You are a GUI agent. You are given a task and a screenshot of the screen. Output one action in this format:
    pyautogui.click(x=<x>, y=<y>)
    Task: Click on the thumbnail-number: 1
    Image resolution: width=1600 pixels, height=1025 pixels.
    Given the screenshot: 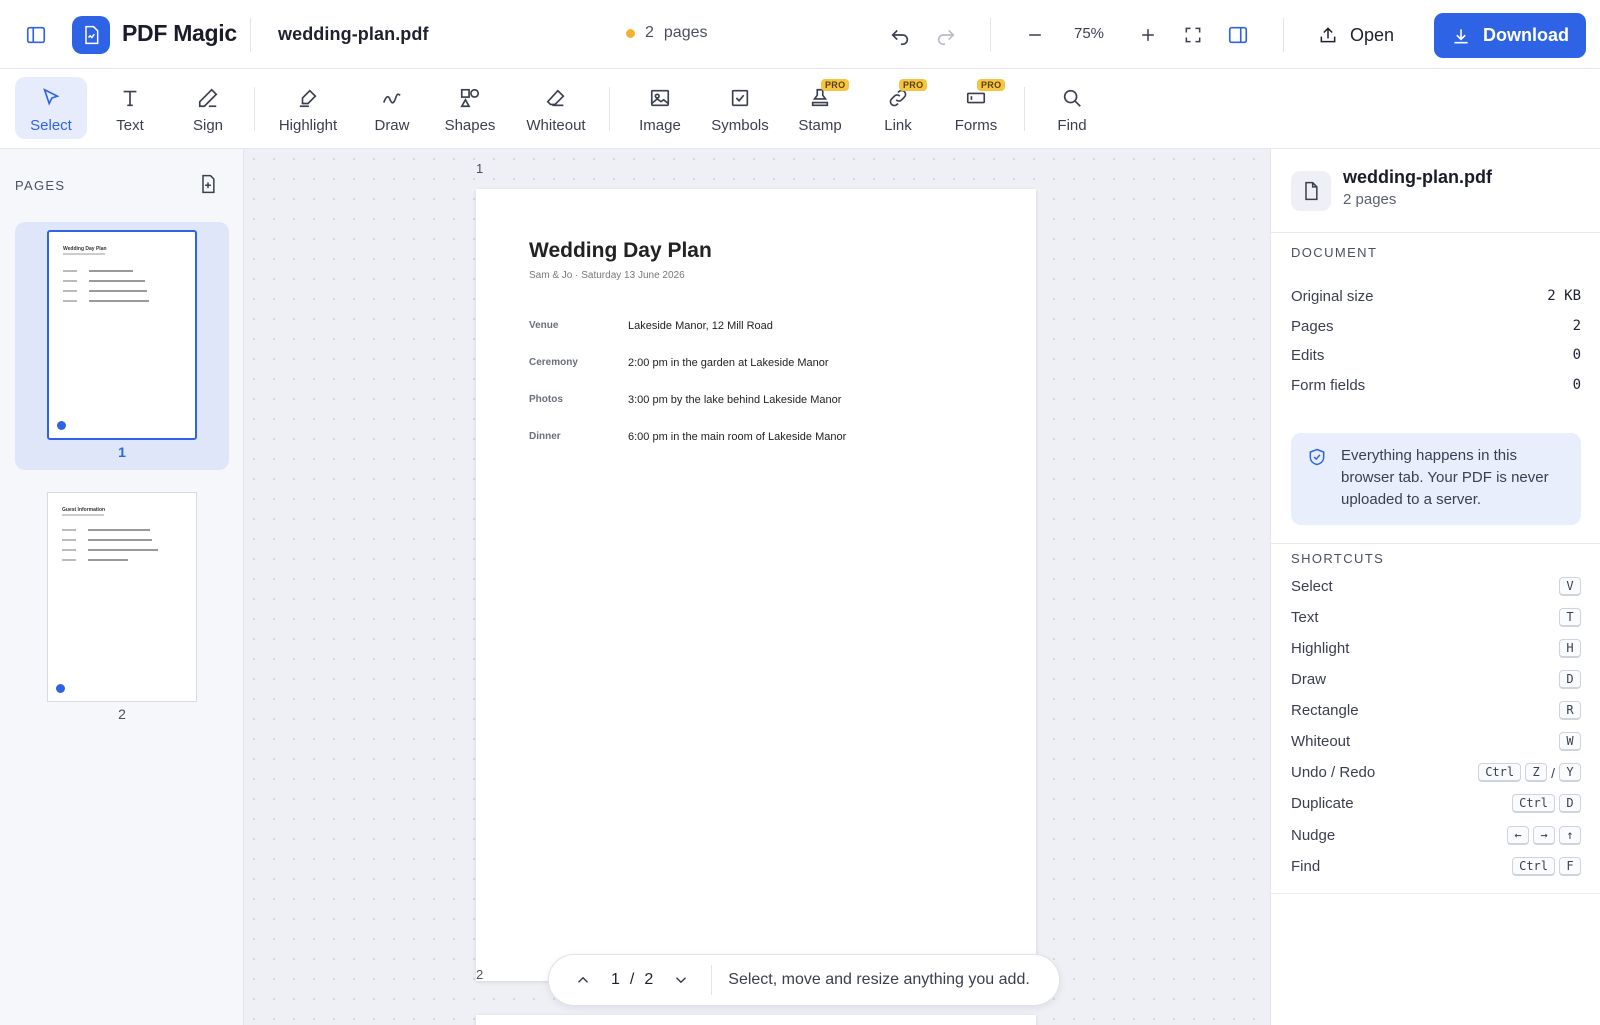 What is the action you would take?
    pyautogui.click(x=122, y=452)
    